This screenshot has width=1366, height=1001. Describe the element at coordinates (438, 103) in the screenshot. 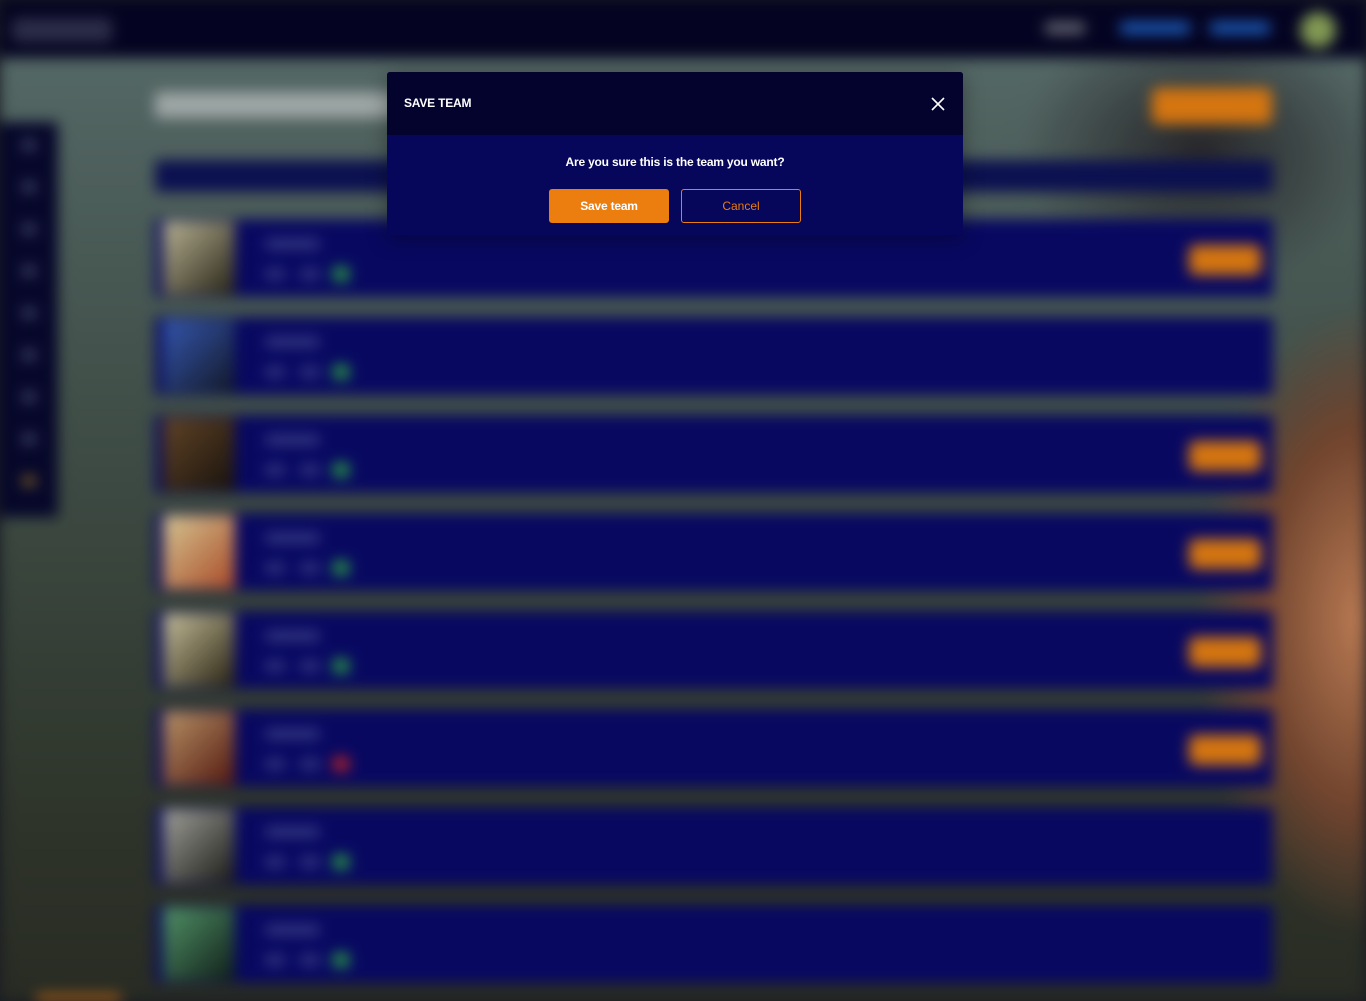

I see `dialog-title: SAVE TEAM` at that location.